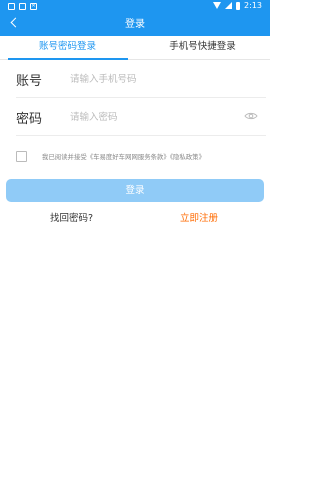  I want to click on password-label: 密码, so click(29, 119).